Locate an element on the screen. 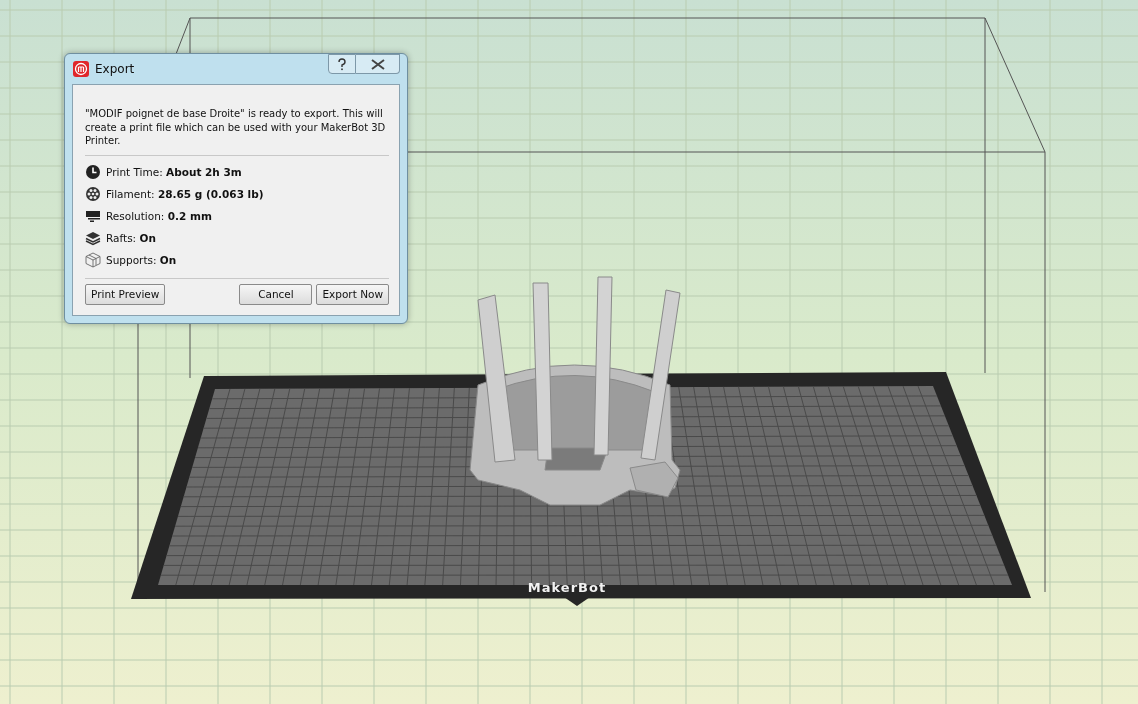 This screenshot has width=1138, height=704. question-mark-icon is located at coordinates (342, 64).